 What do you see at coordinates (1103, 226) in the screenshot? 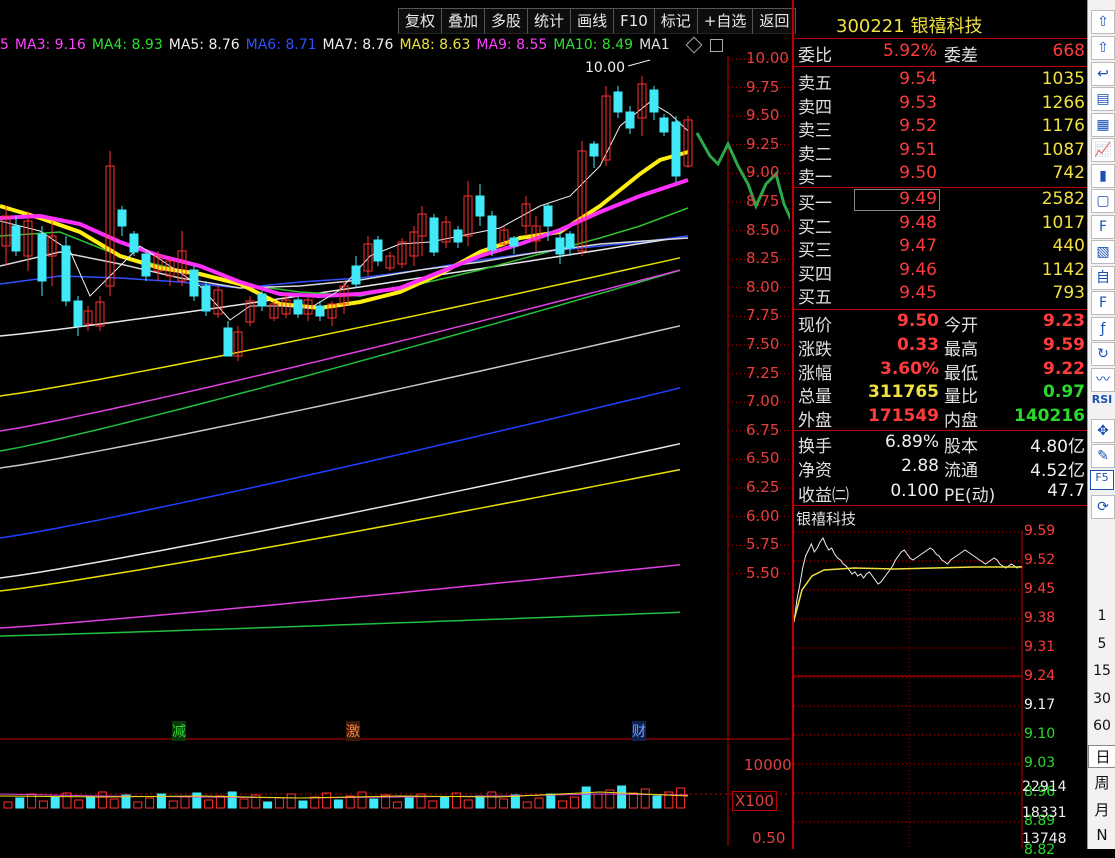
I see `f10-icon: F` at bounding box center [1103, 226].